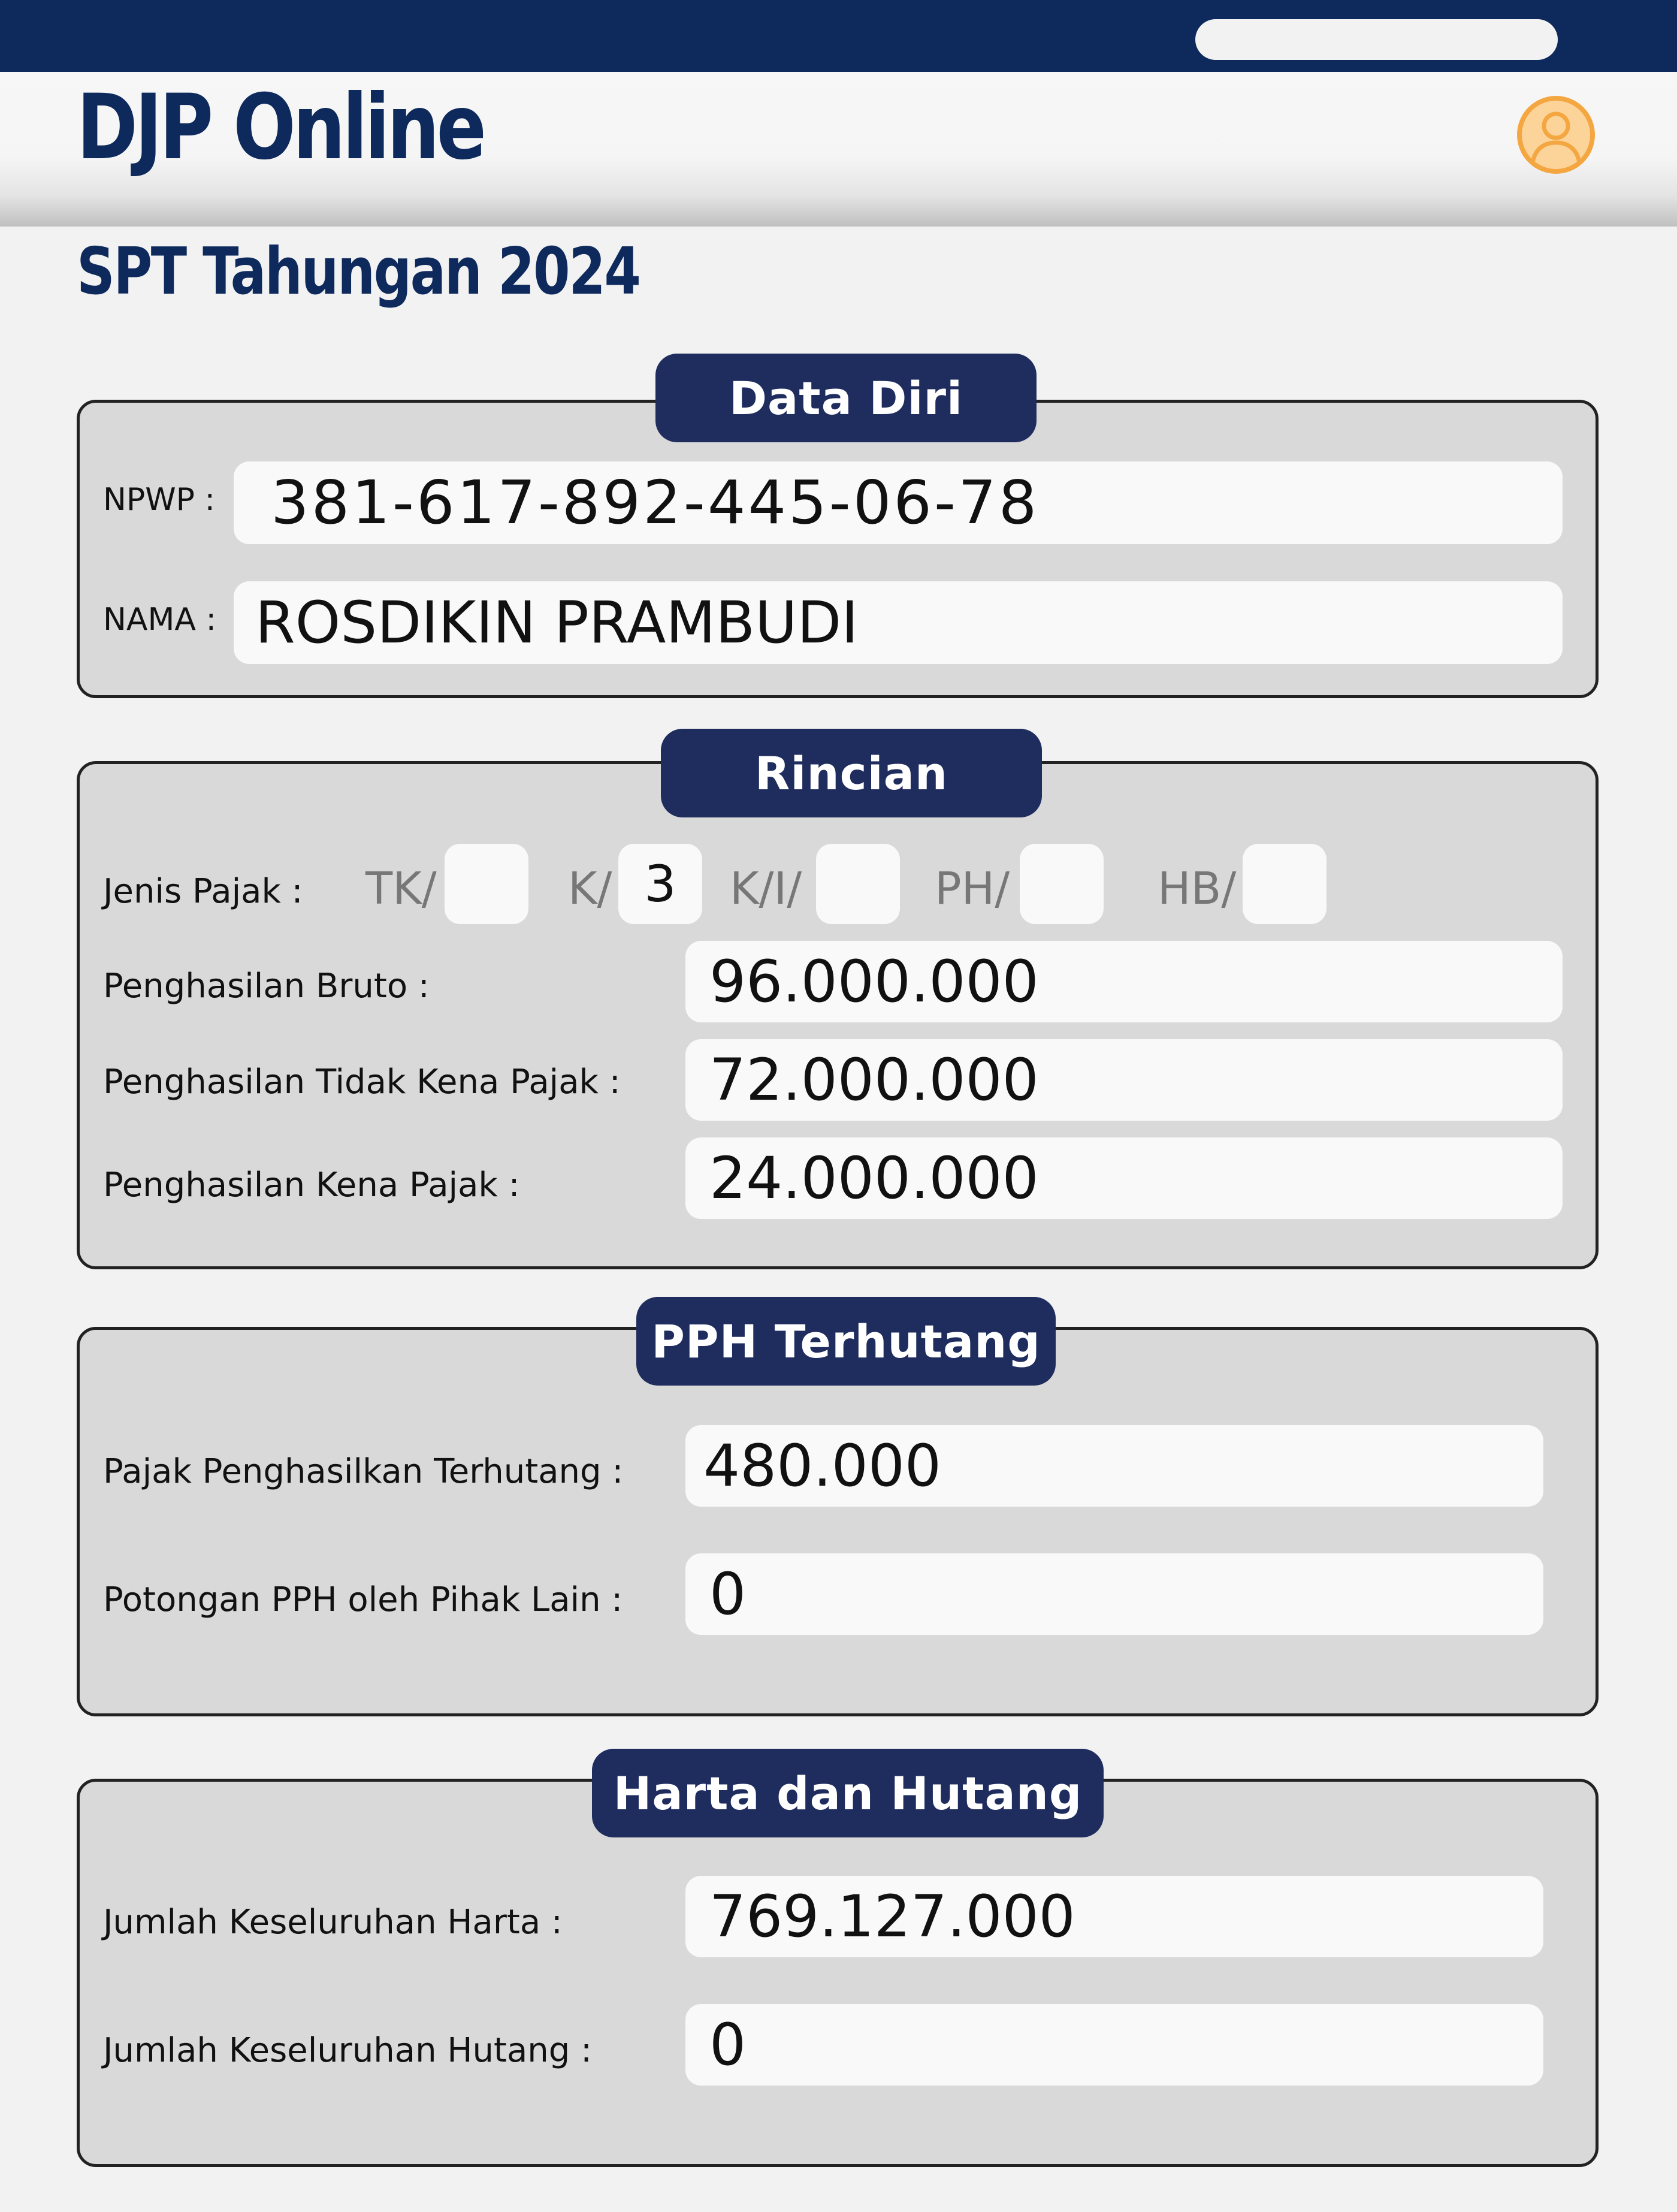 The width and height of the screenshot is (1677, 2212). I want to click on page-title: SPT Tahungan 2024, so click(359, 271).